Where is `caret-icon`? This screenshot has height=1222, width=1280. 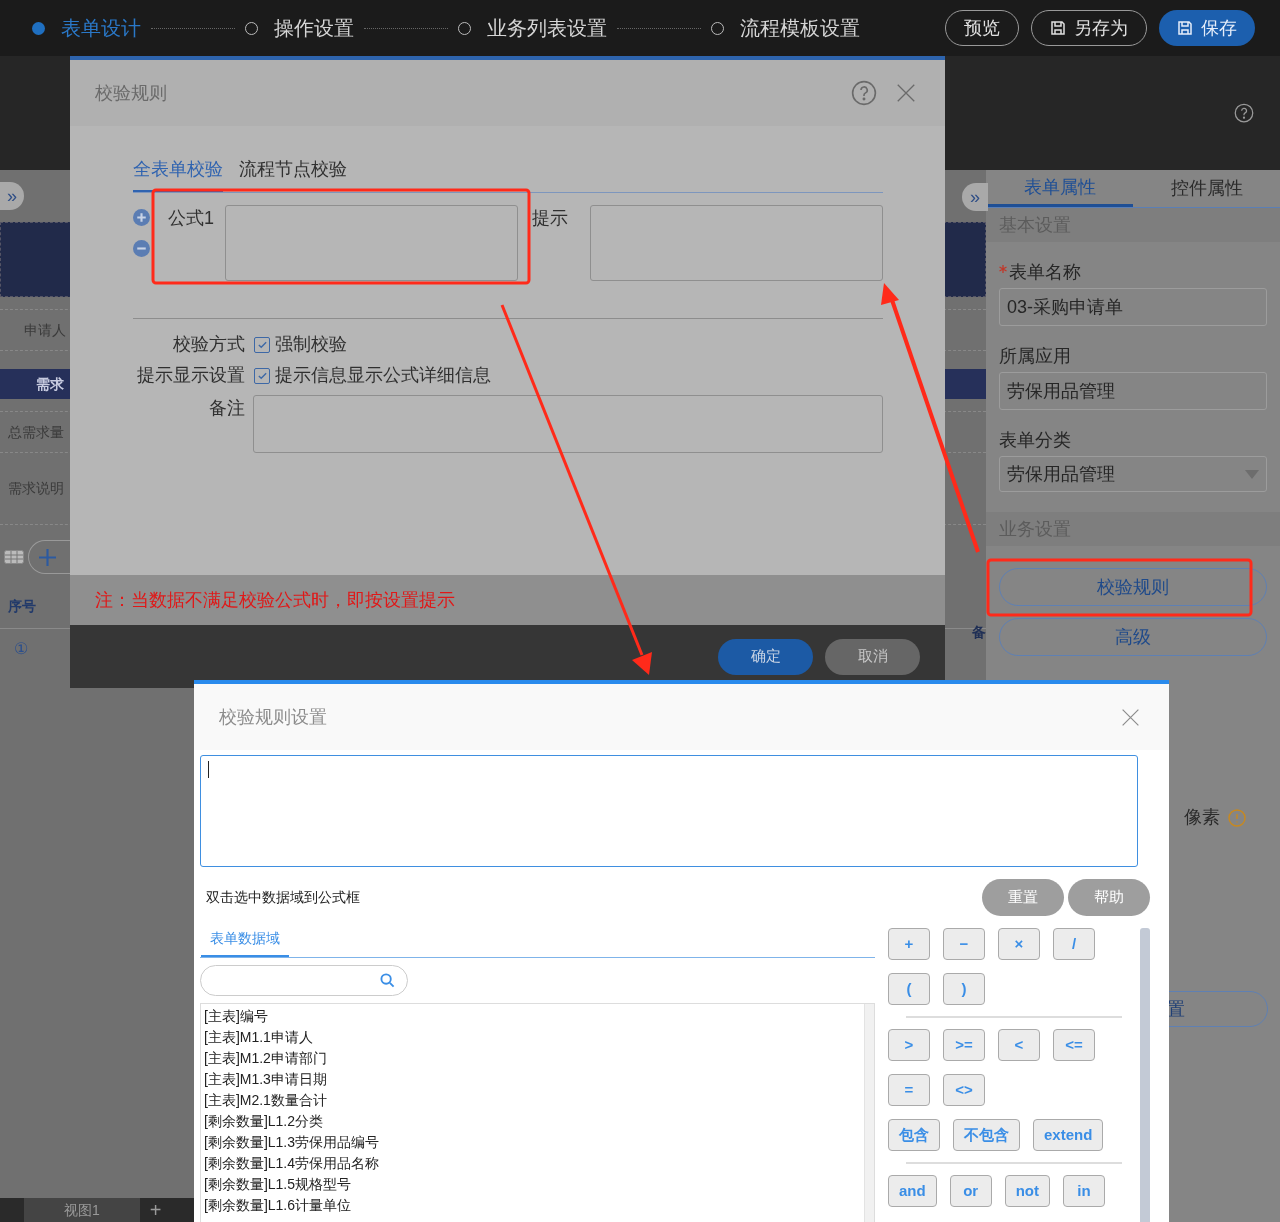 caret-icon is located at coordinates (1252, 474).